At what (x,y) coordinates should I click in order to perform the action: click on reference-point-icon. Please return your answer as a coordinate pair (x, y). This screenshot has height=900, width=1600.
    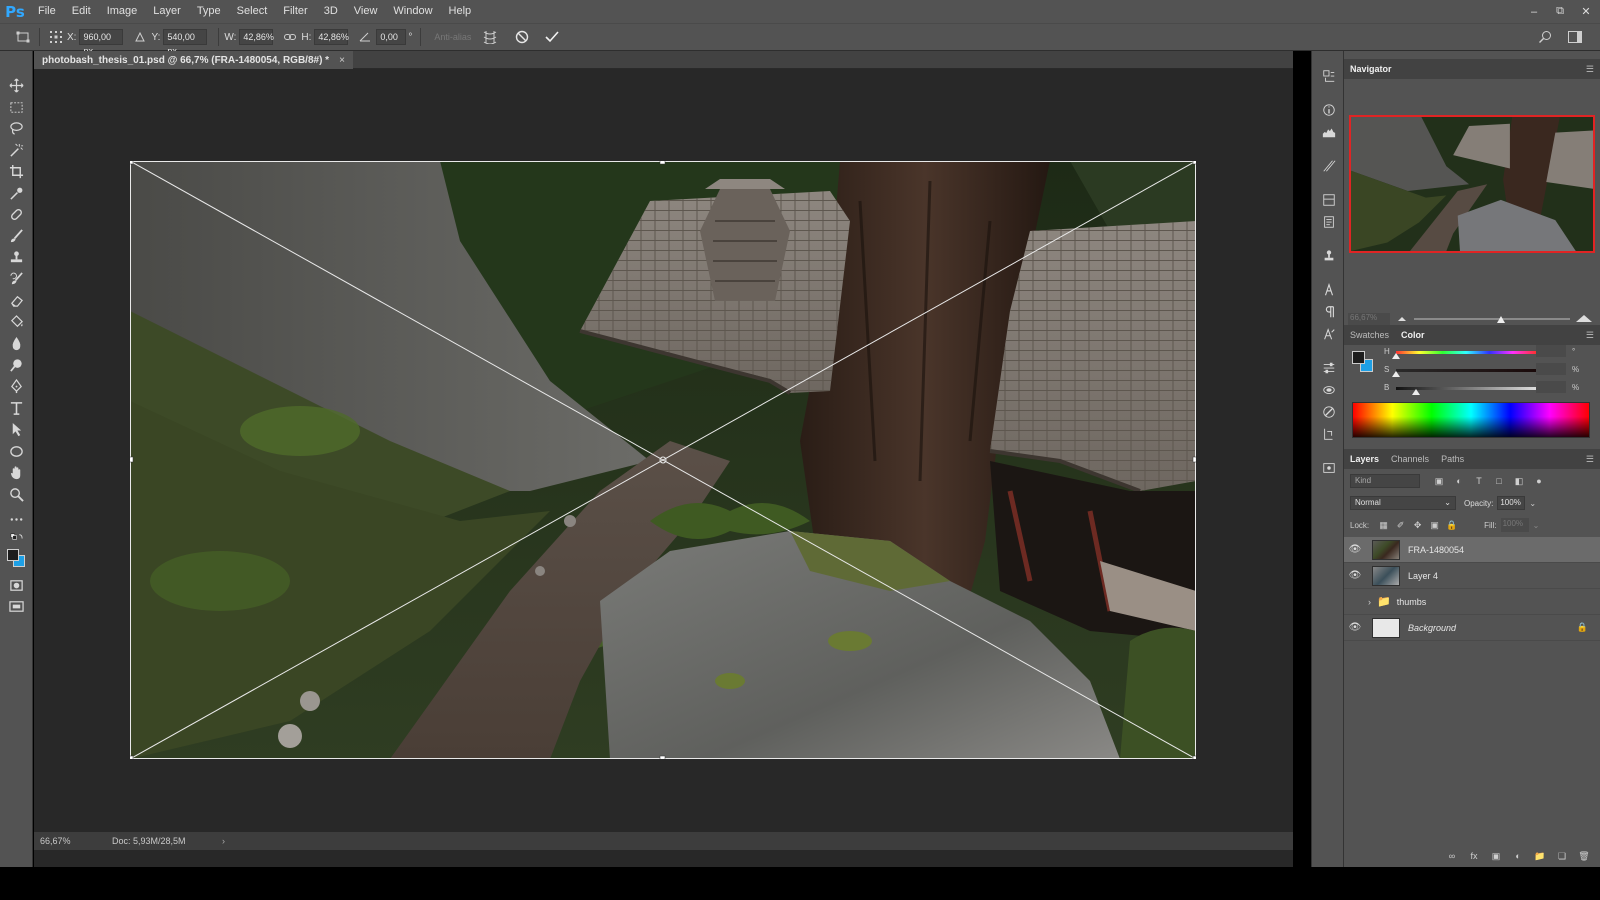
    Looking at the image, I should click on (56, 37).